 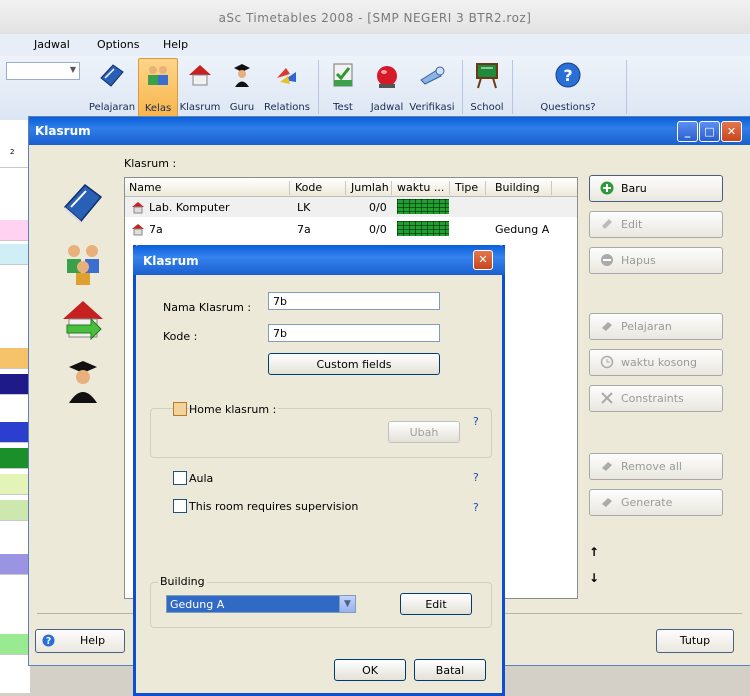 I want to click on ribbon-pelajaran-button: Pelajaran, so click(x=112, y=87).